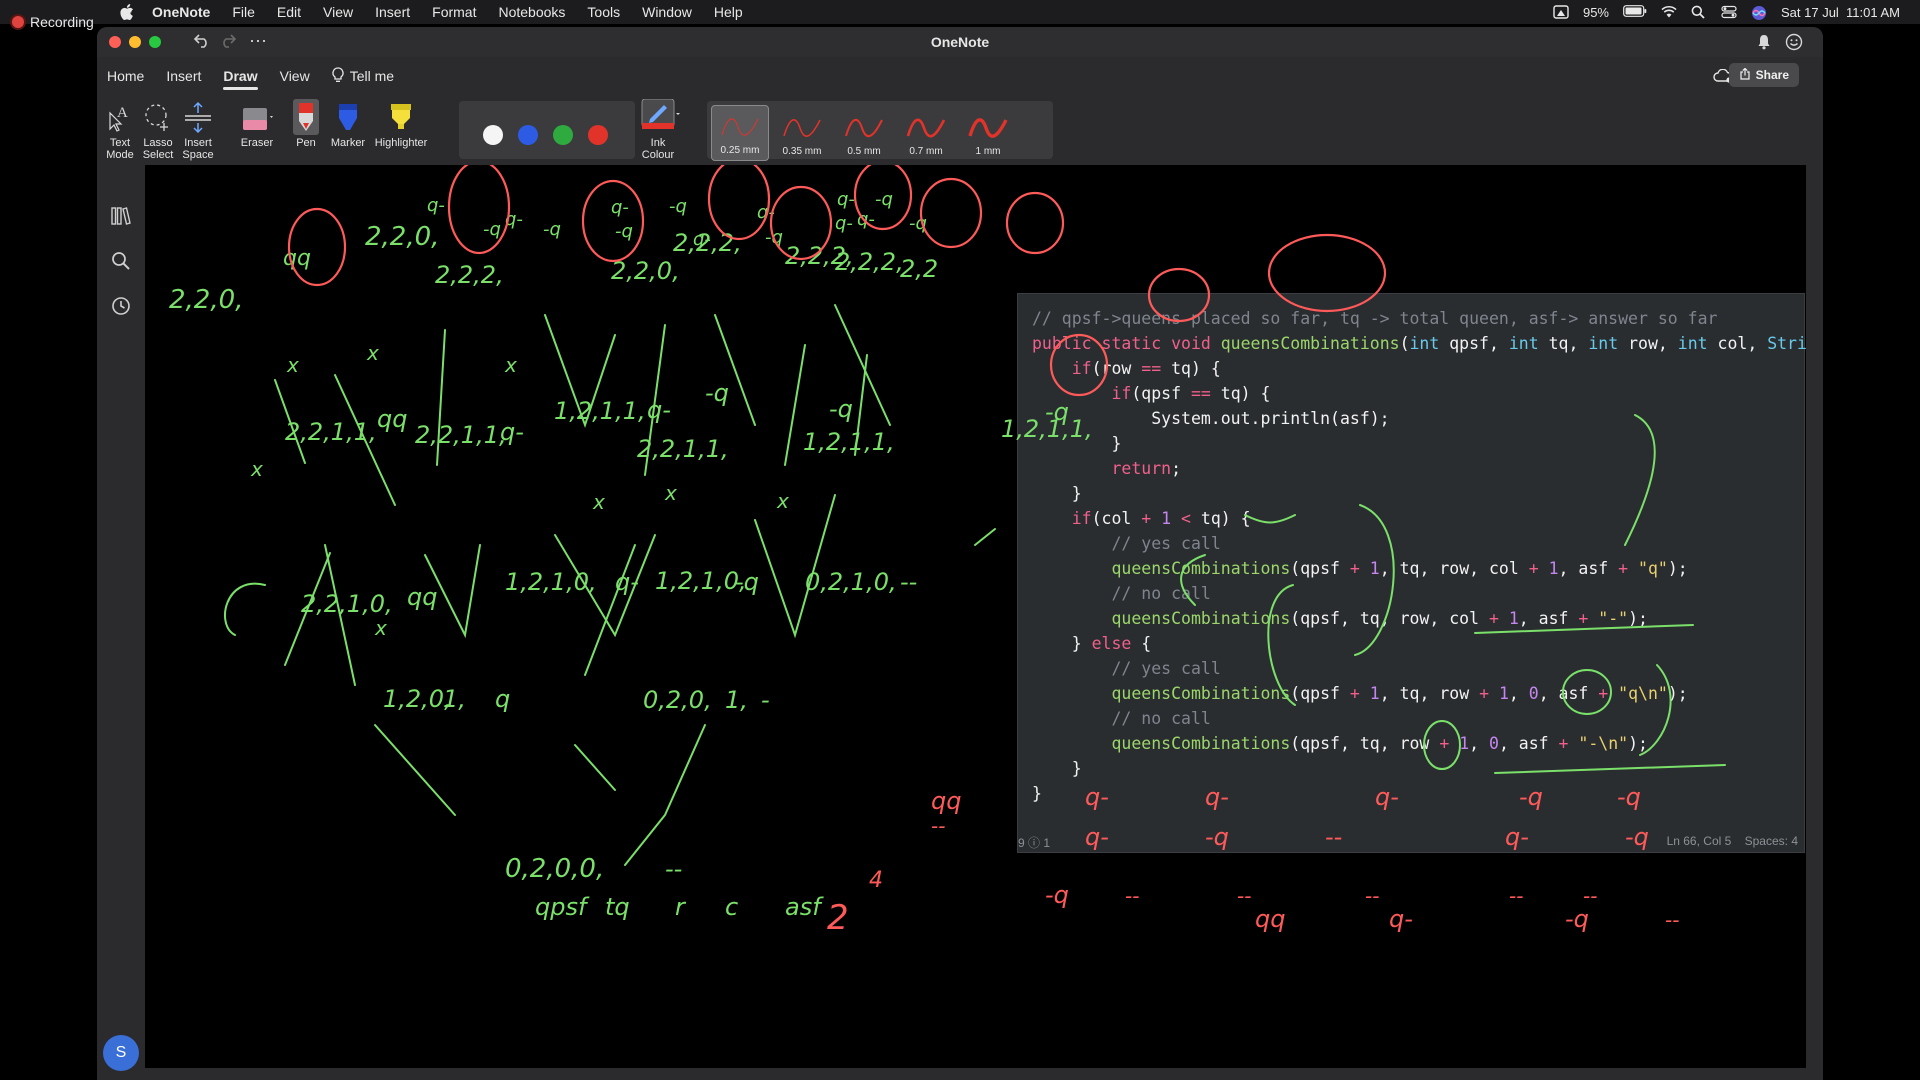  I want to click on share-icon, so click(1745, 75).